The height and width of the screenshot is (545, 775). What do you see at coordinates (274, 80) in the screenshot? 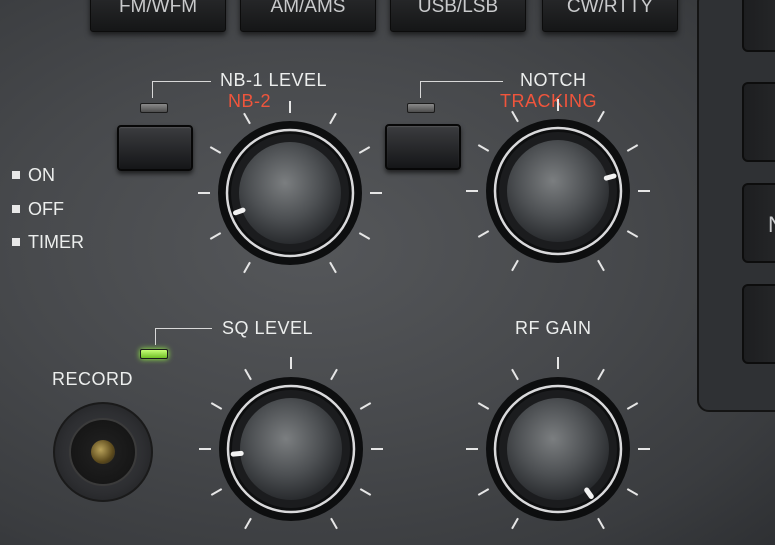
I see `nb-level-label: NB-1 LEVEL` at bounding box center [274, 80].